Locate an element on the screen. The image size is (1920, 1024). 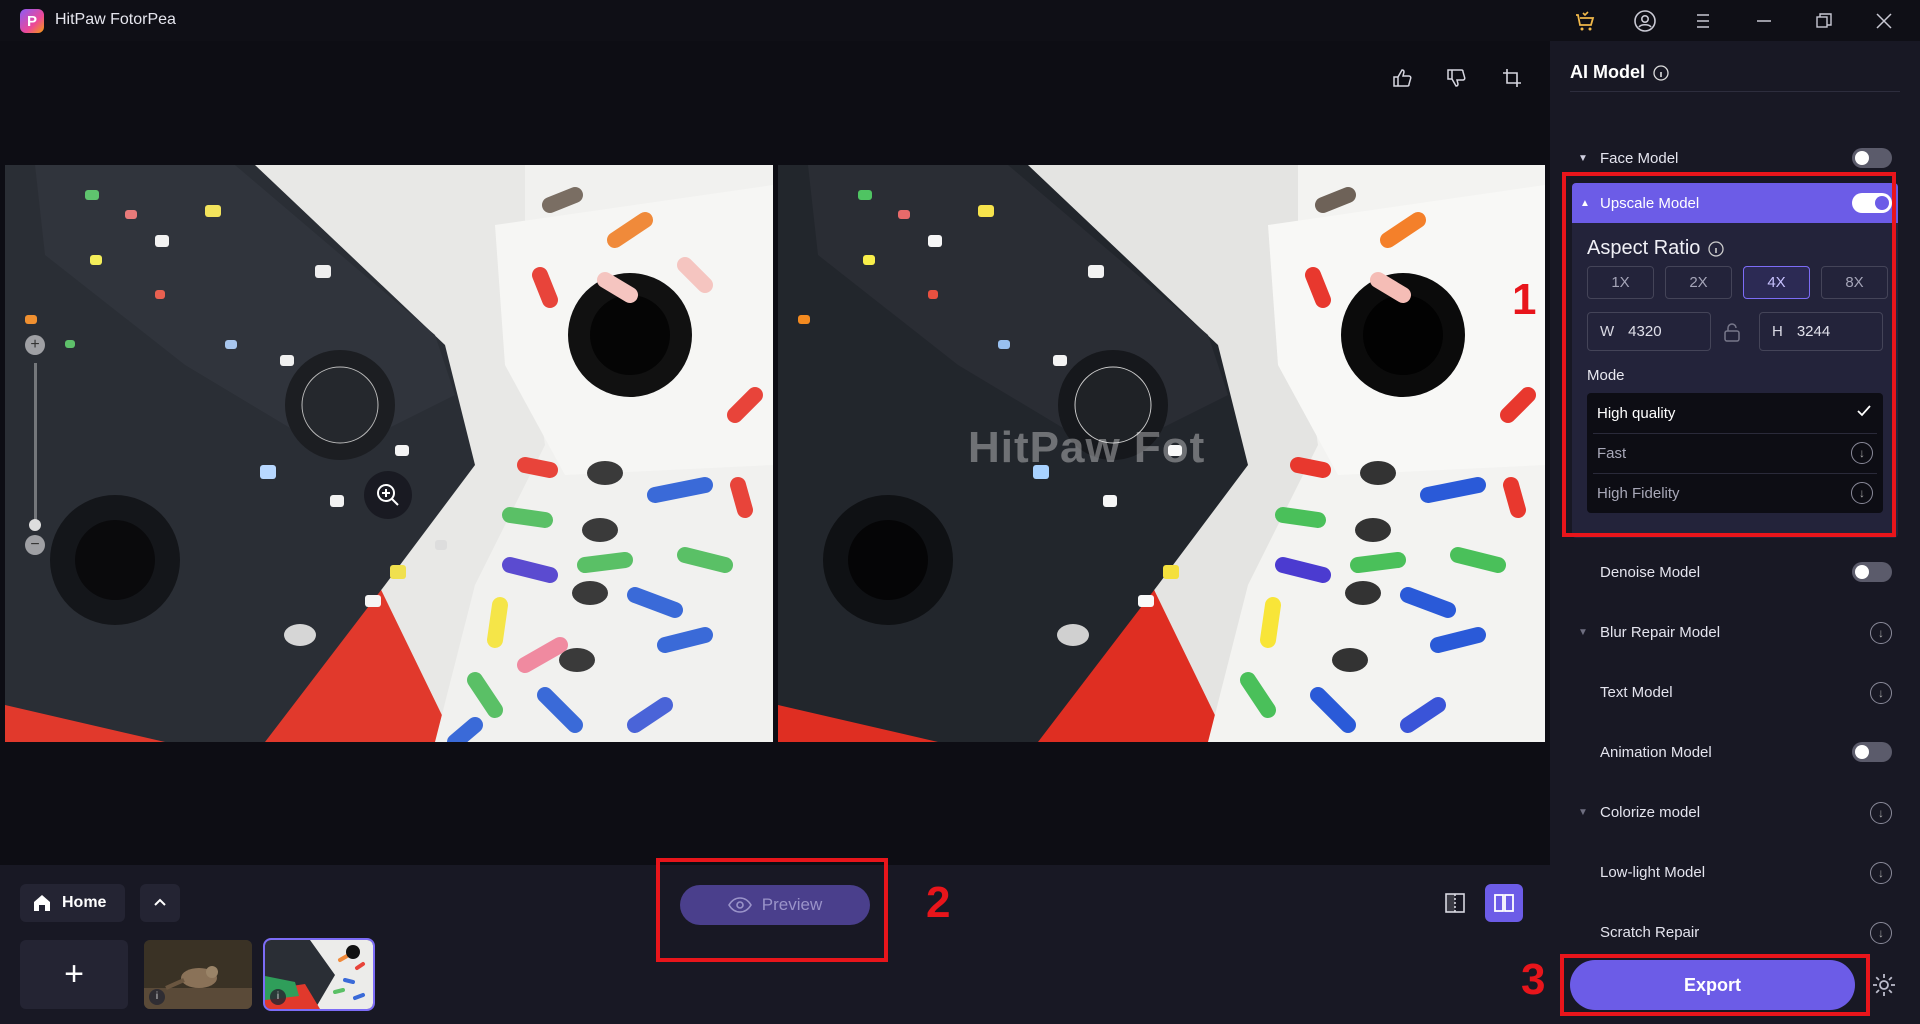
restore-icon is located at coordinates (1824, 21).